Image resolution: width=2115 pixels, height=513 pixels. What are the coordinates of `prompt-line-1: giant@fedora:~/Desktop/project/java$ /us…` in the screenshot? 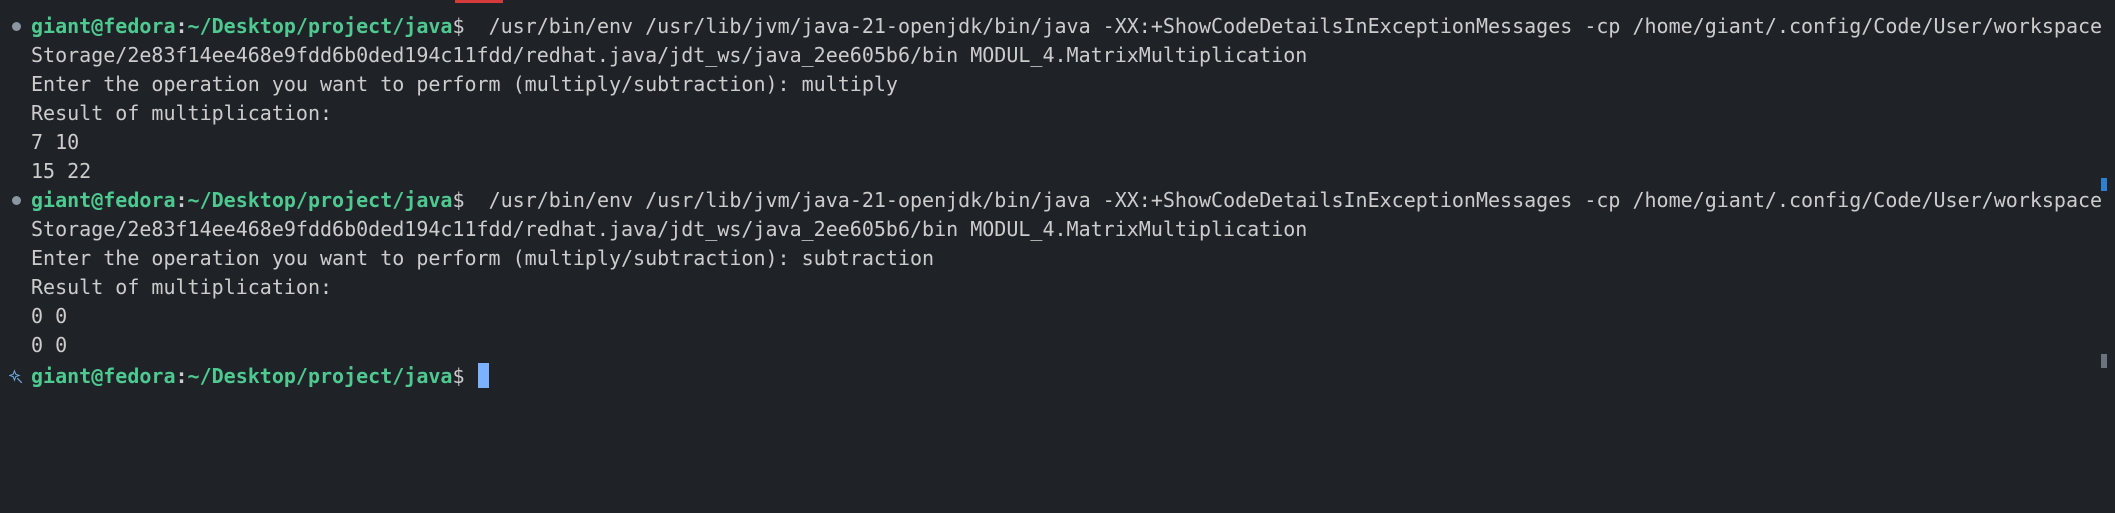 It's located at (1066, 26).